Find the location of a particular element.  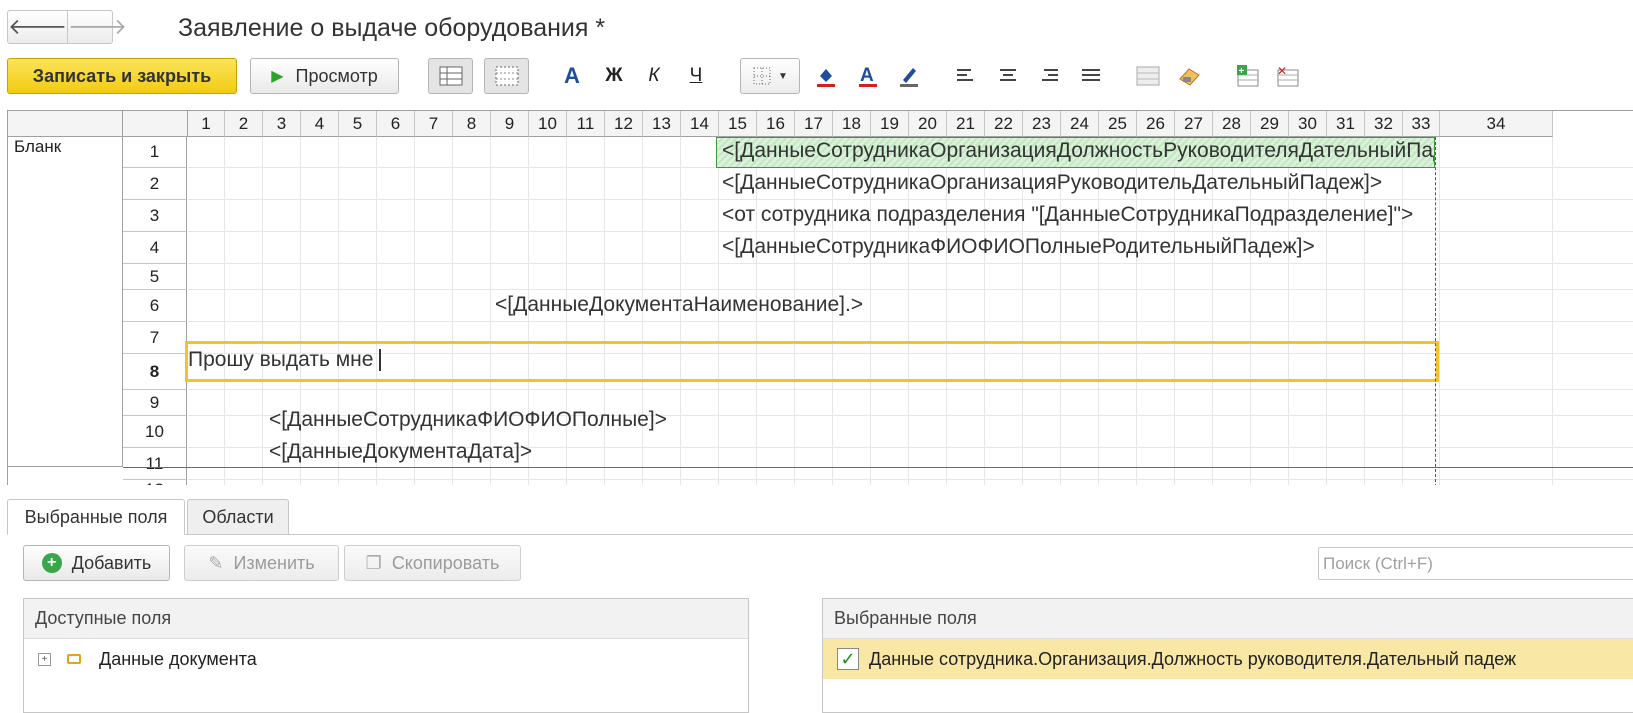

column-header-28: 28 is located at coordinates (1232, 124).